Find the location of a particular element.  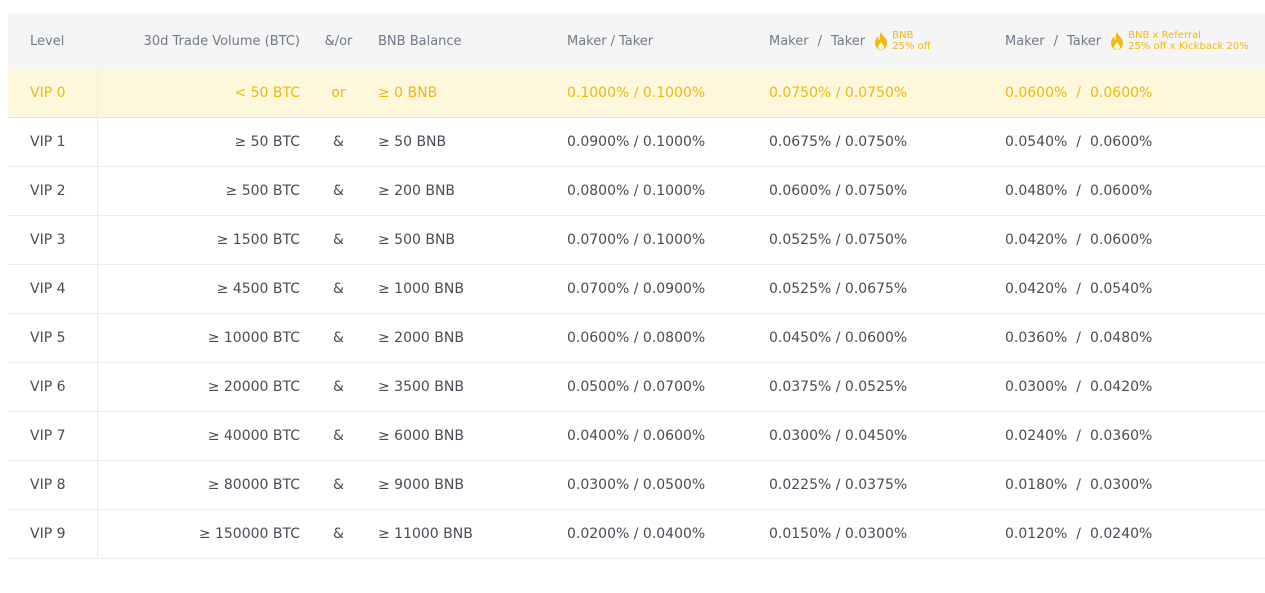

referral-maker-rate: 0.0300% is located at coordinates (1036, 387).